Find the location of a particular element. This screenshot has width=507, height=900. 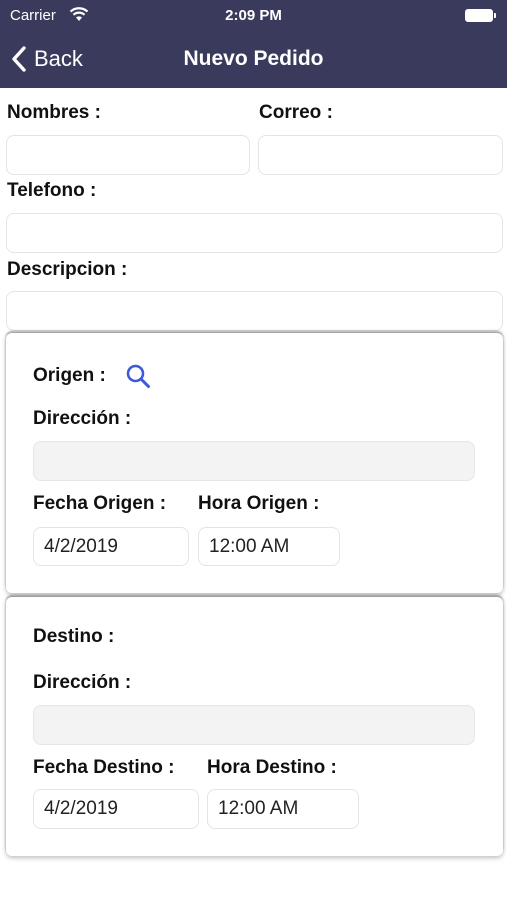

page-title: Nuevo Pedido is located at coordinates (253, 58).